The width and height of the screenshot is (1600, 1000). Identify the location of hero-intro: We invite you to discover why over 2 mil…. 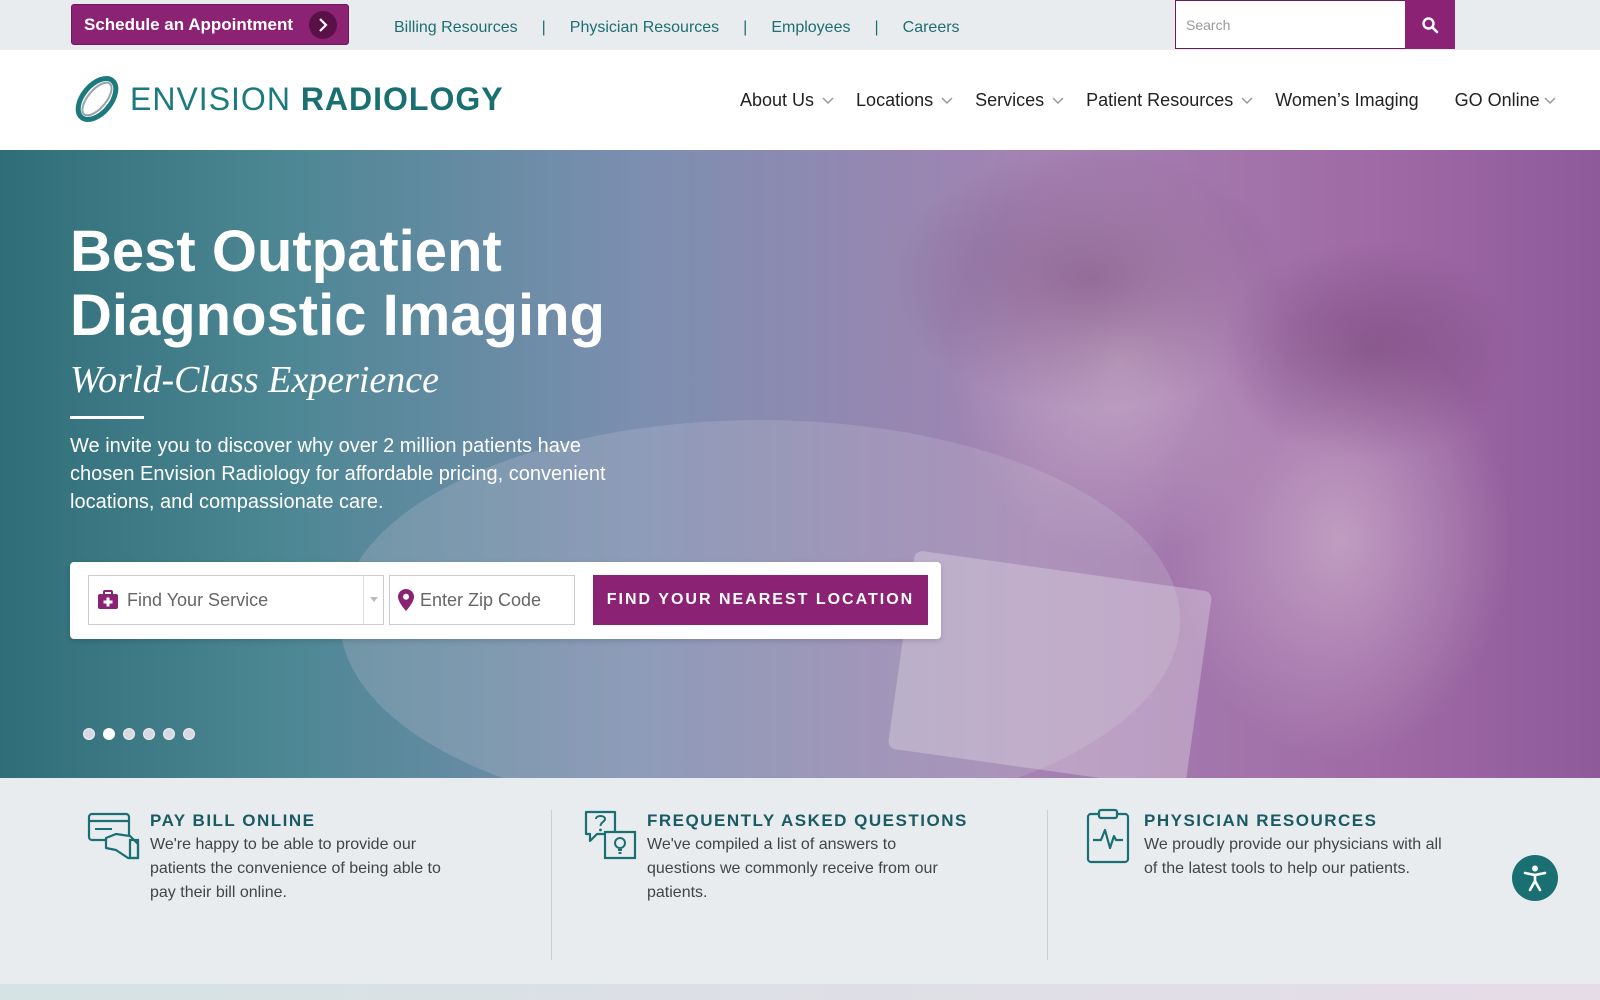
(338, 474).